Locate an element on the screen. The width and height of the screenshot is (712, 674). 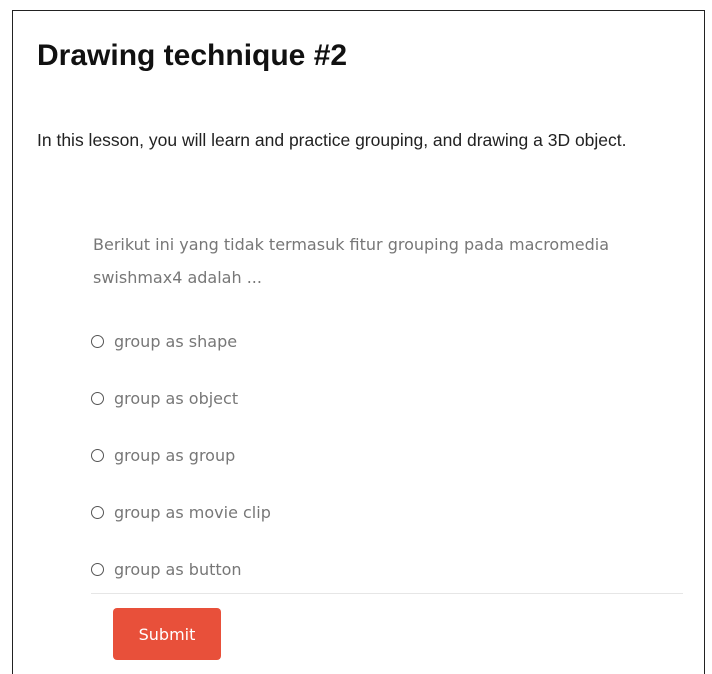
answer-option-4: group as movie clip is located at coordinates (371, 512).